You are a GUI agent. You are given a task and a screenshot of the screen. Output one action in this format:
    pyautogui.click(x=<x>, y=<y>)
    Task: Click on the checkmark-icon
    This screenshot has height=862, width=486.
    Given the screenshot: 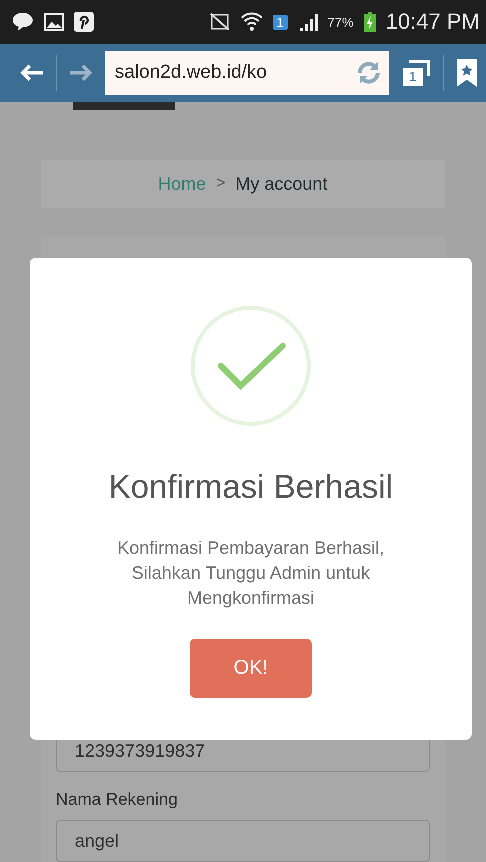 What is the action you would take?
    pyautogui.click(x=251, y=366)
    